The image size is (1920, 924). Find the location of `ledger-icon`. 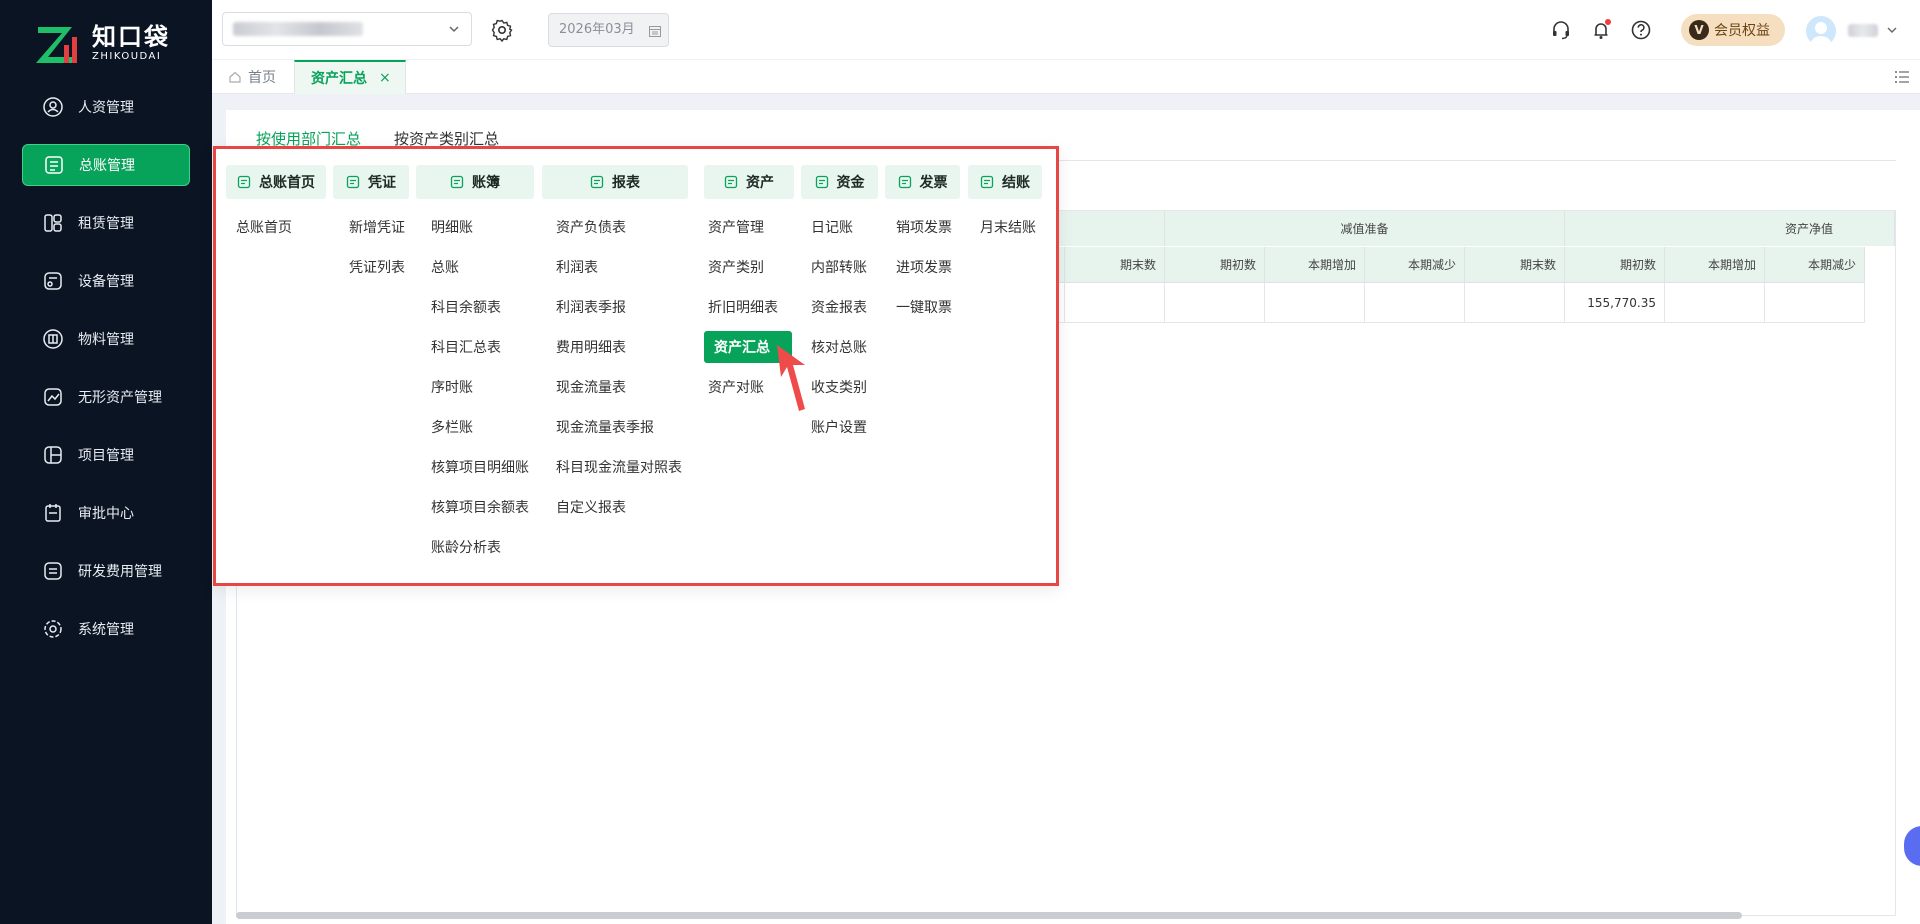

ledger-icon is located at coordinates (54, 165).